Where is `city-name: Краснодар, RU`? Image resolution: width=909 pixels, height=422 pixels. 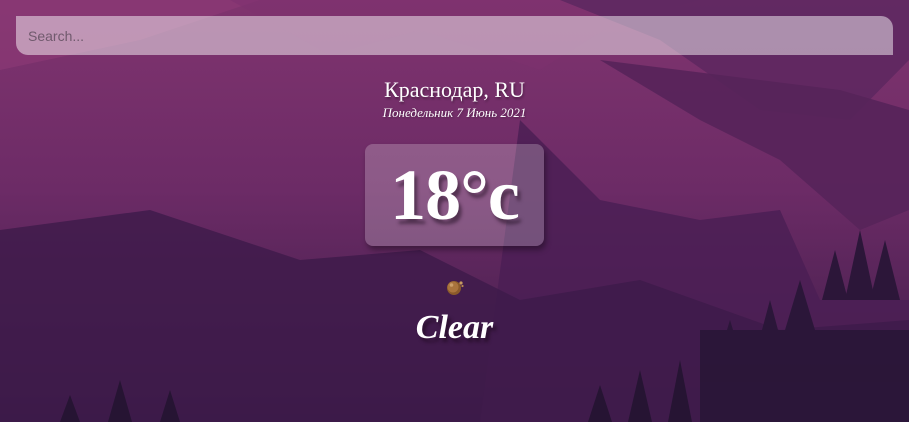
city-name: Краснодар, RU is located at coordinates (454, 89).